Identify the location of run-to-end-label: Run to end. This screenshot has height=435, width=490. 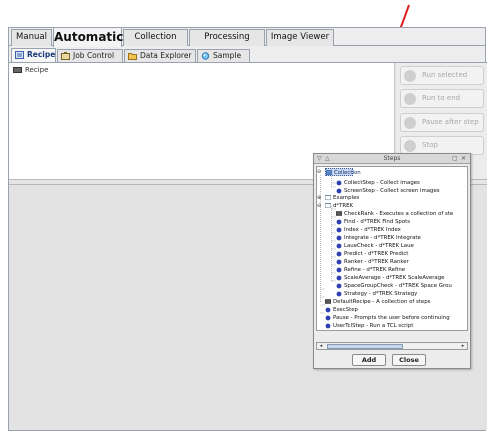
(441, 98).